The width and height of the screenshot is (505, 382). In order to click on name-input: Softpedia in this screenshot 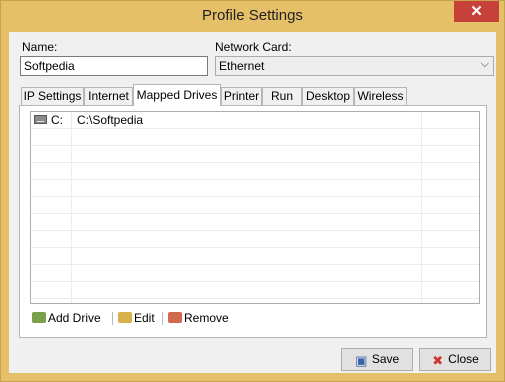, I will do `click(114, 66)`.